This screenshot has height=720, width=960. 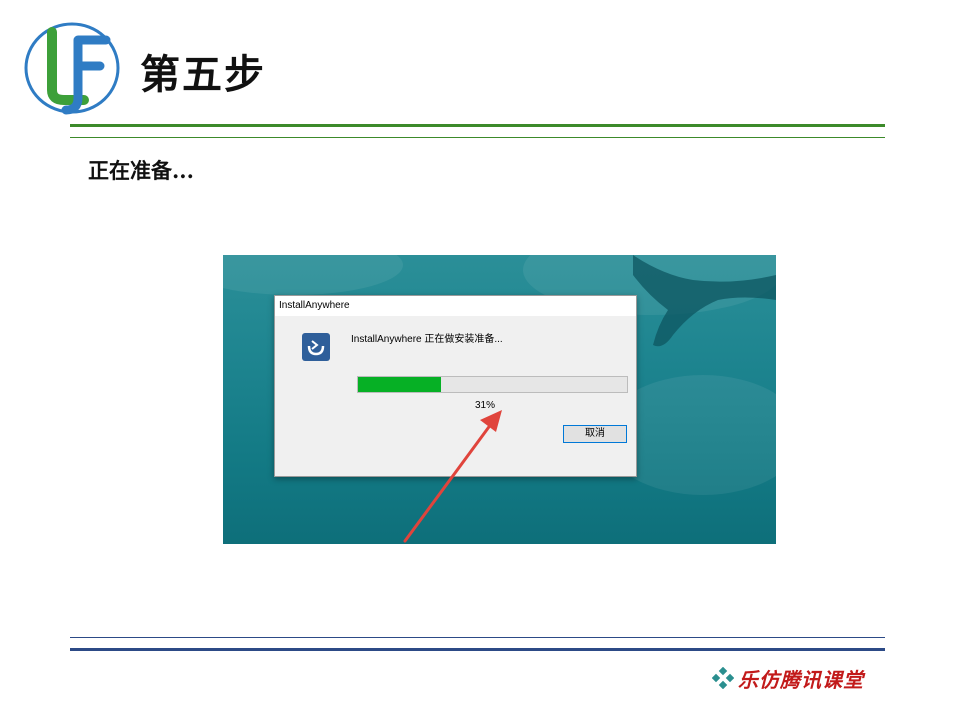 What do you see at coordinates (455, 306) in the screenshot?
I see `dialog-title: InstallAnywhere` at bounding box center [455, 306].